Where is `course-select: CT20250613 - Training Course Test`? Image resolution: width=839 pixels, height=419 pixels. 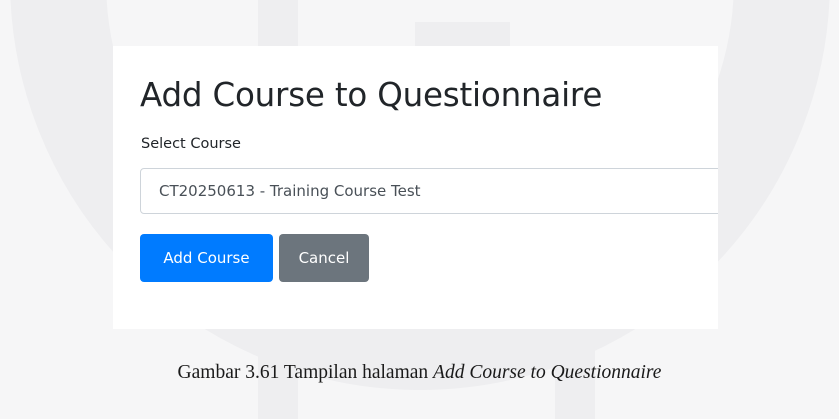
course-select: CT20250613 - Training Course Test is located at coordinates (429, 191).